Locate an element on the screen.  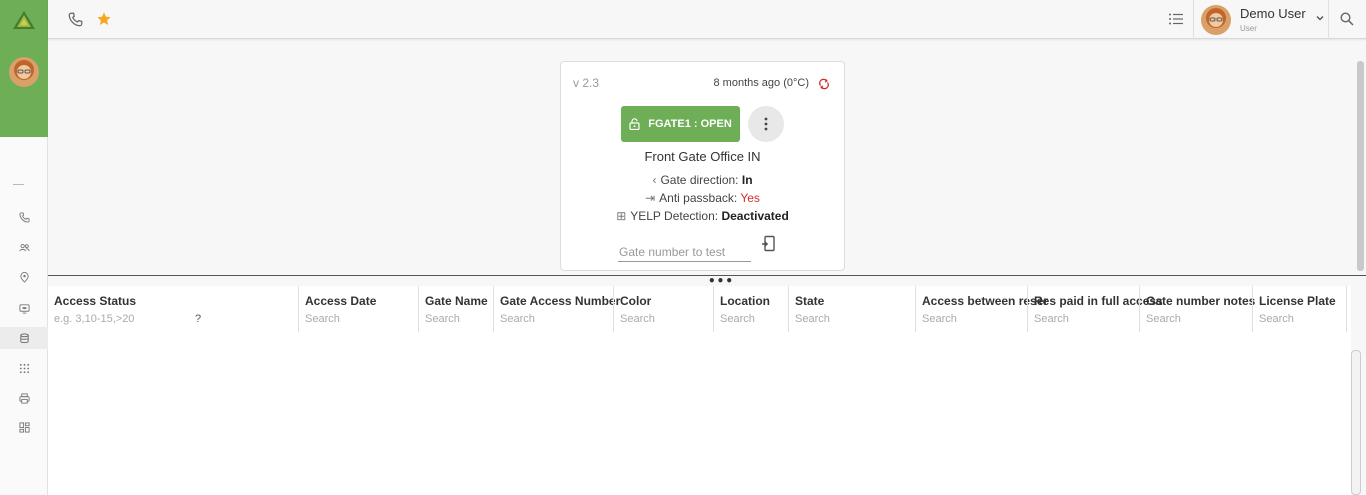
lock-open-icon is located at coordinates (634, 124).